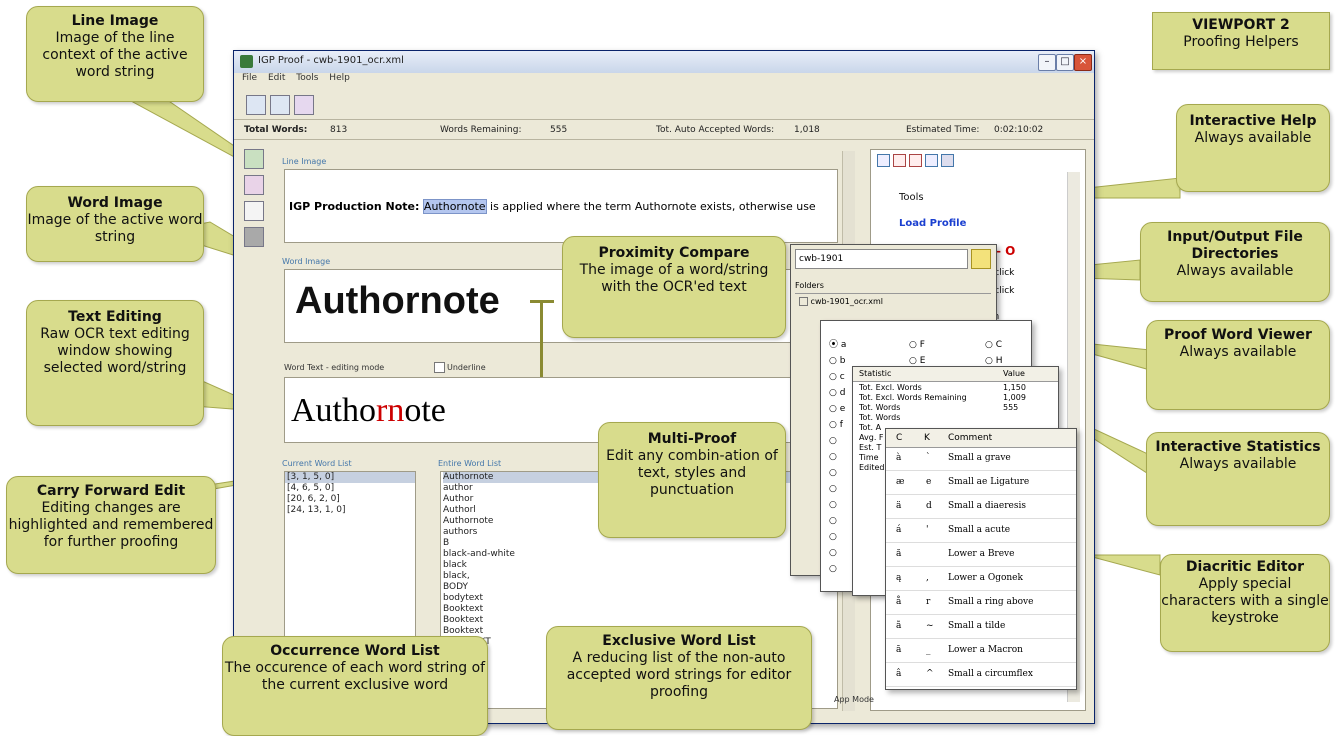 The height and width of the screenshot is (736, 1340). Describe the element at coordinates (276, 78) in the screenshot. I see `menu-edit: Edit` at that location.